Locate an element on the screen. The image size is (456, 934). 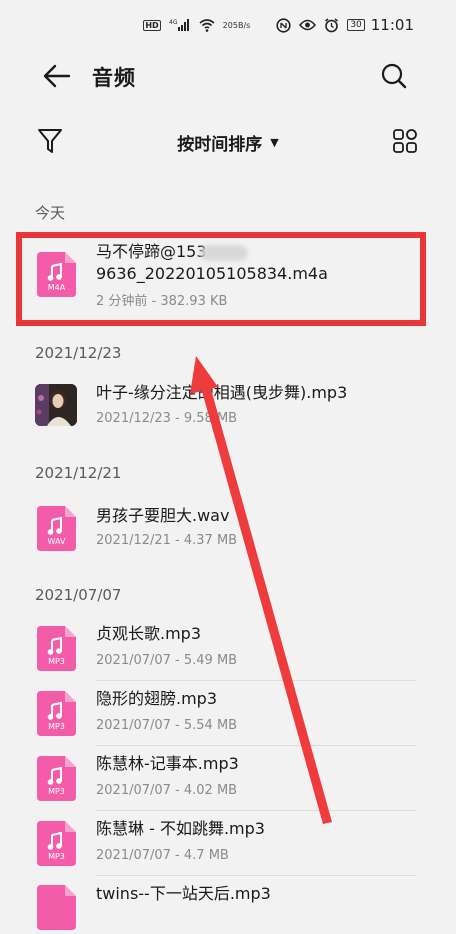
list-item-mp3: MP3 陈慧琳 - 不如跳舞.mp3 2021/07/07 - 4.7 MB is located at coordinates (228, 845).